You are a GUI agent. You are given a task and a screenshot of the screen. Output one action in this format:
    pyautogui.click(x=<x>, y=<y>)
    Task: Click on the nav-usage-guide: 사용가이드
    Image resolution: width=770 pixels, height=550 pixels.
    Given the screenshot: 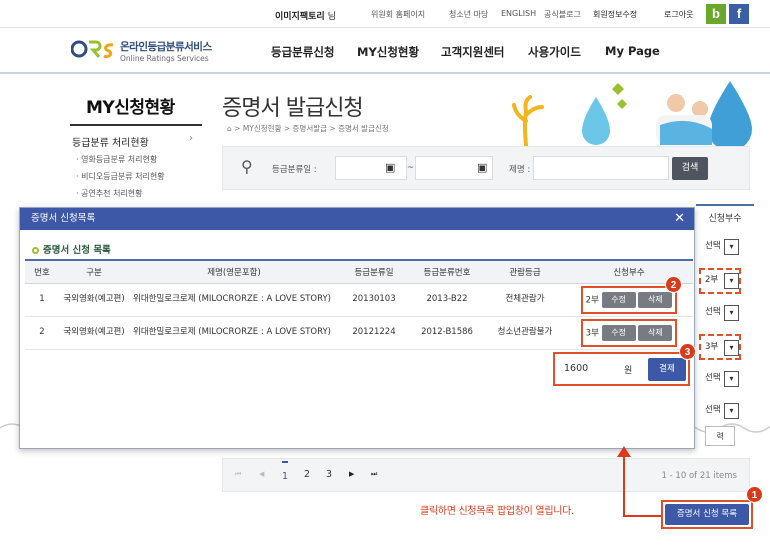 What is the action you would take?
    pyautogui.click(x=554, y=52)
    